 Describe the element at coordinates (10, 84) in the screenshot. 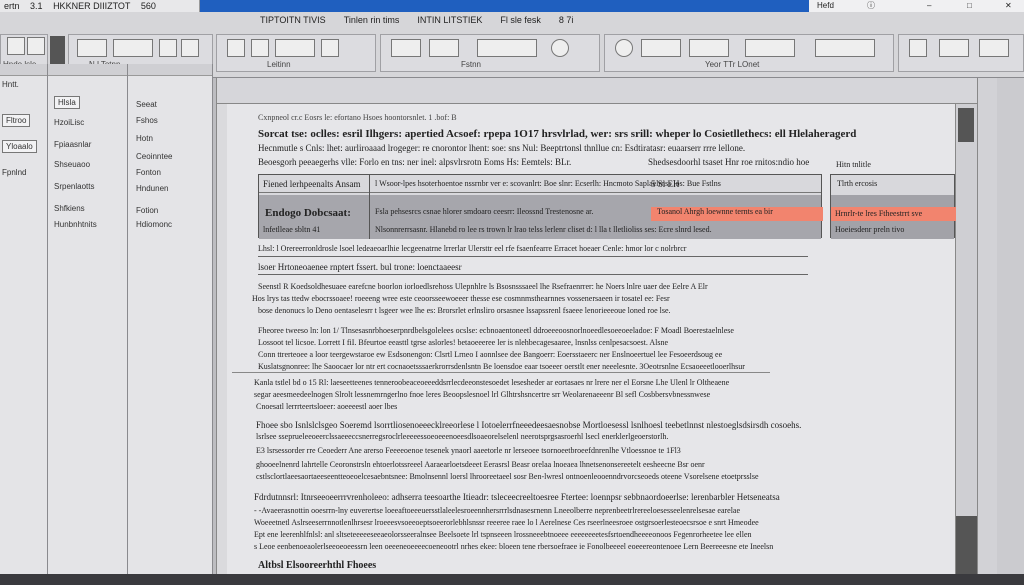

I see `pane1-item-1: Hntt.` at that location.